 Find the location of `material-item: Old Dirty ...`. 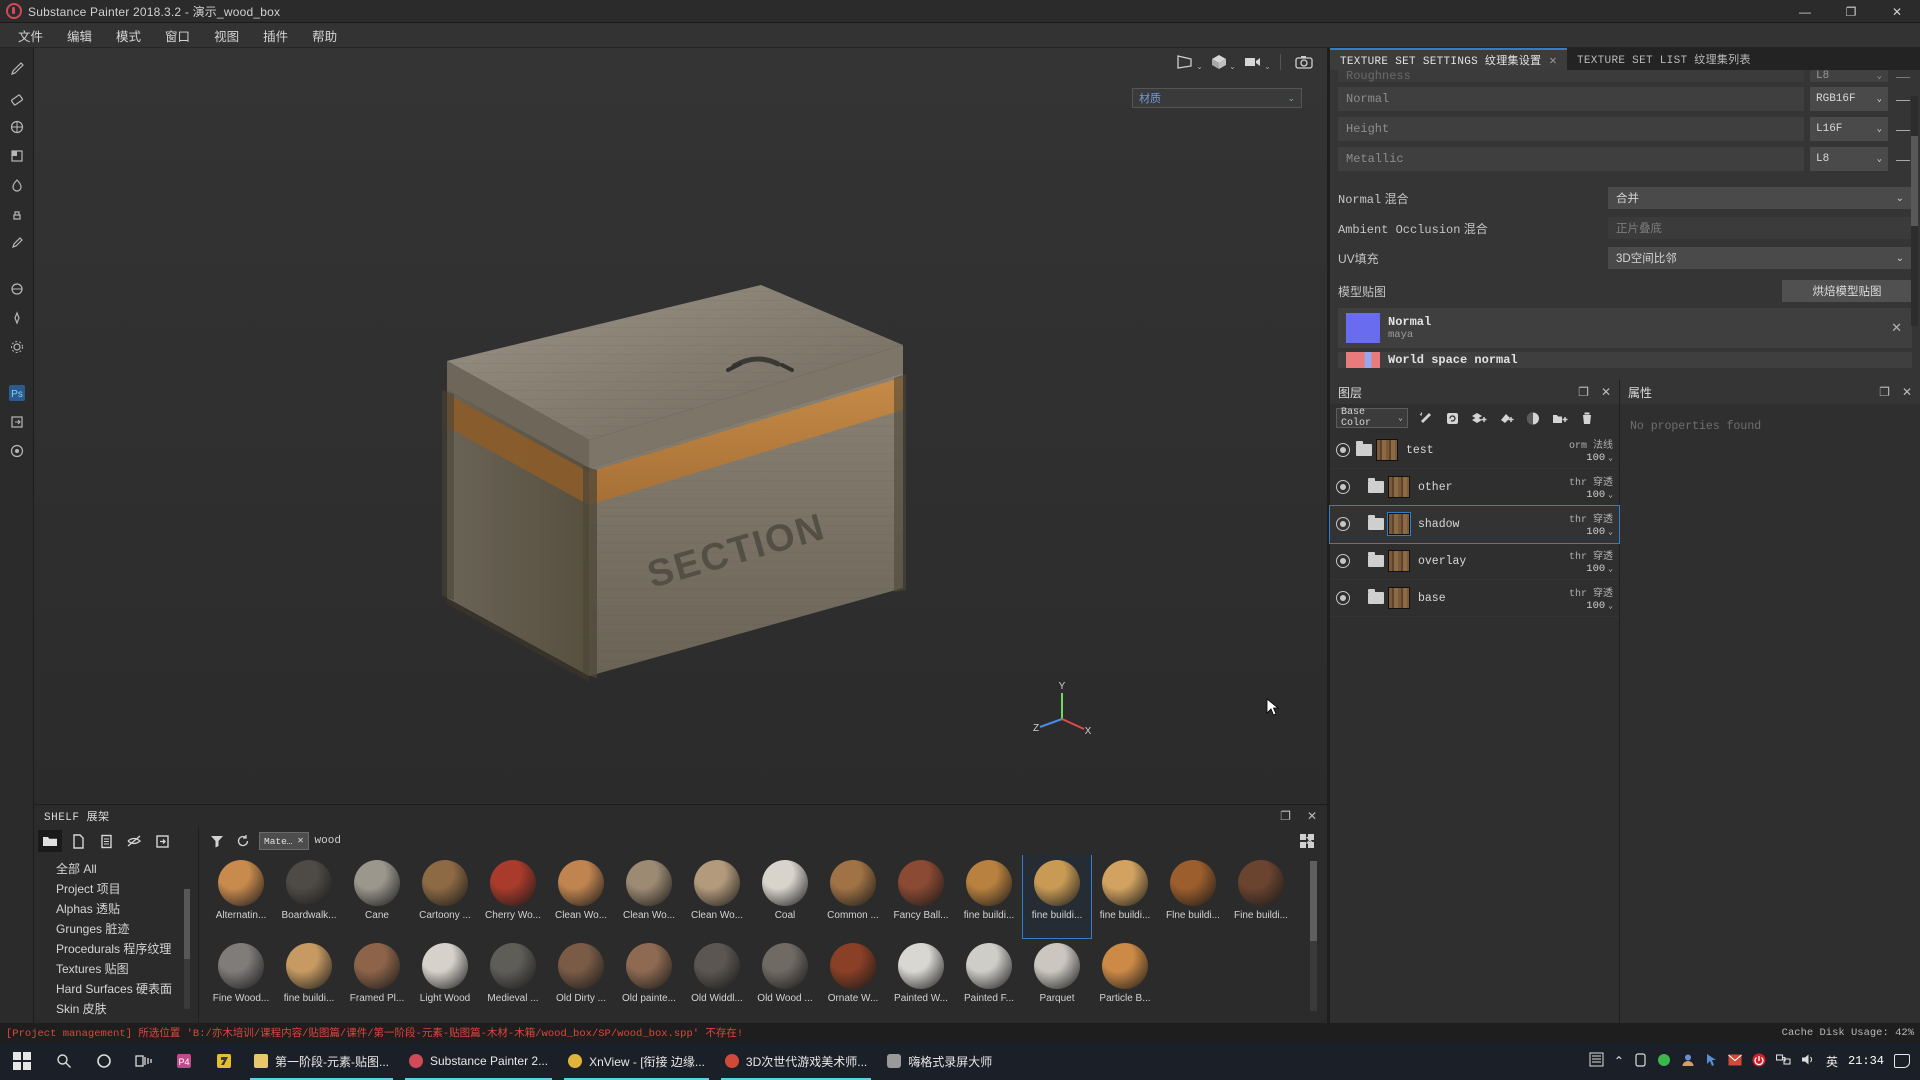

material-item: Old Dirty ... is located at coordinates (581, 979).